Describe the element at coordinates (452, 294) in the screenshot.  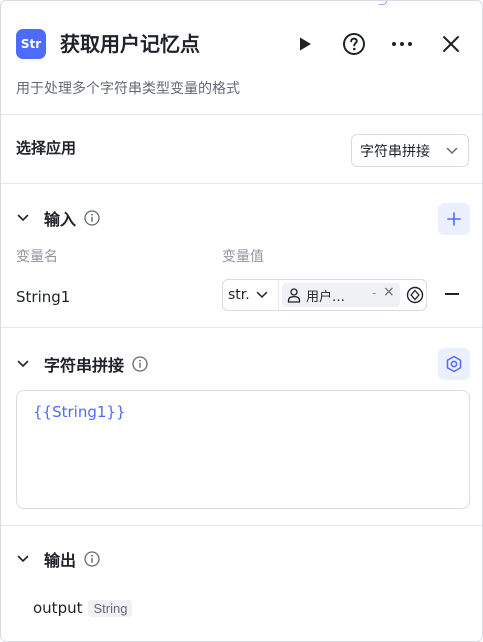
I see `remove-variable-button` at that location.